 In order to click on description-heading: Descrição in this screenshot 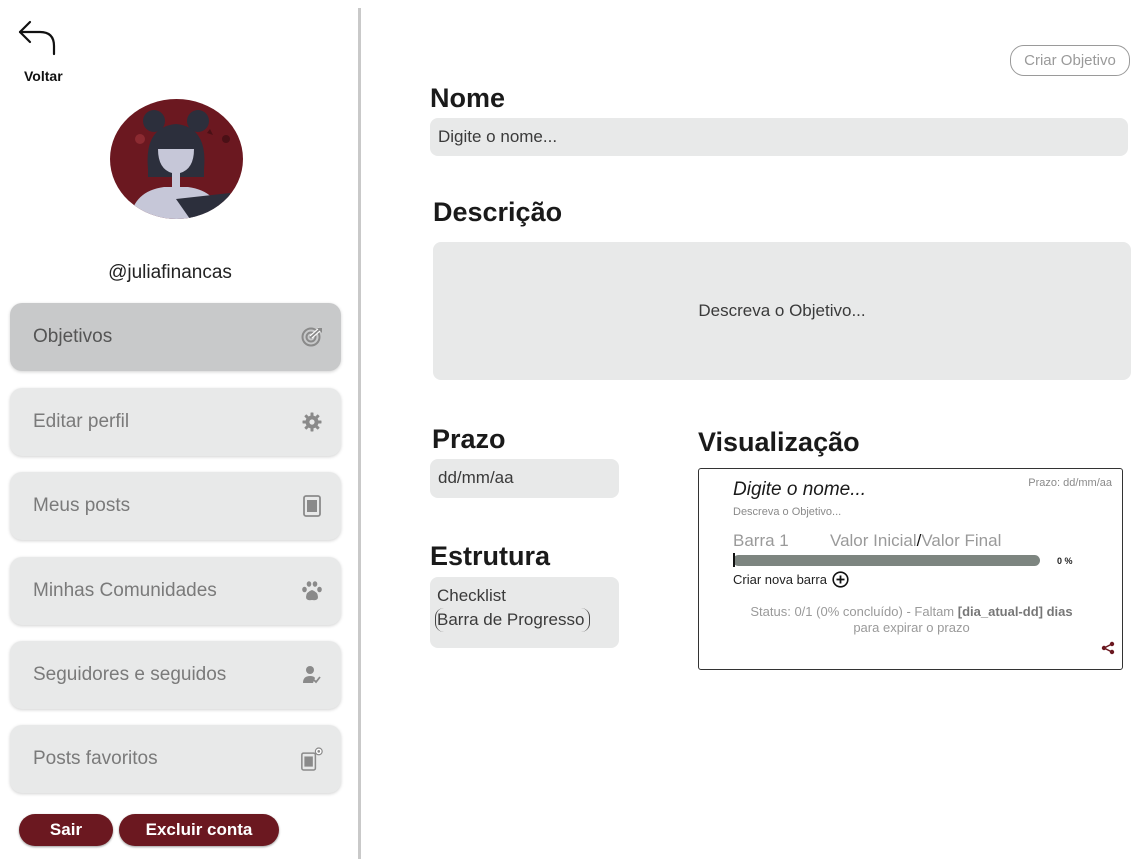, I will do `click(498, 212)`.